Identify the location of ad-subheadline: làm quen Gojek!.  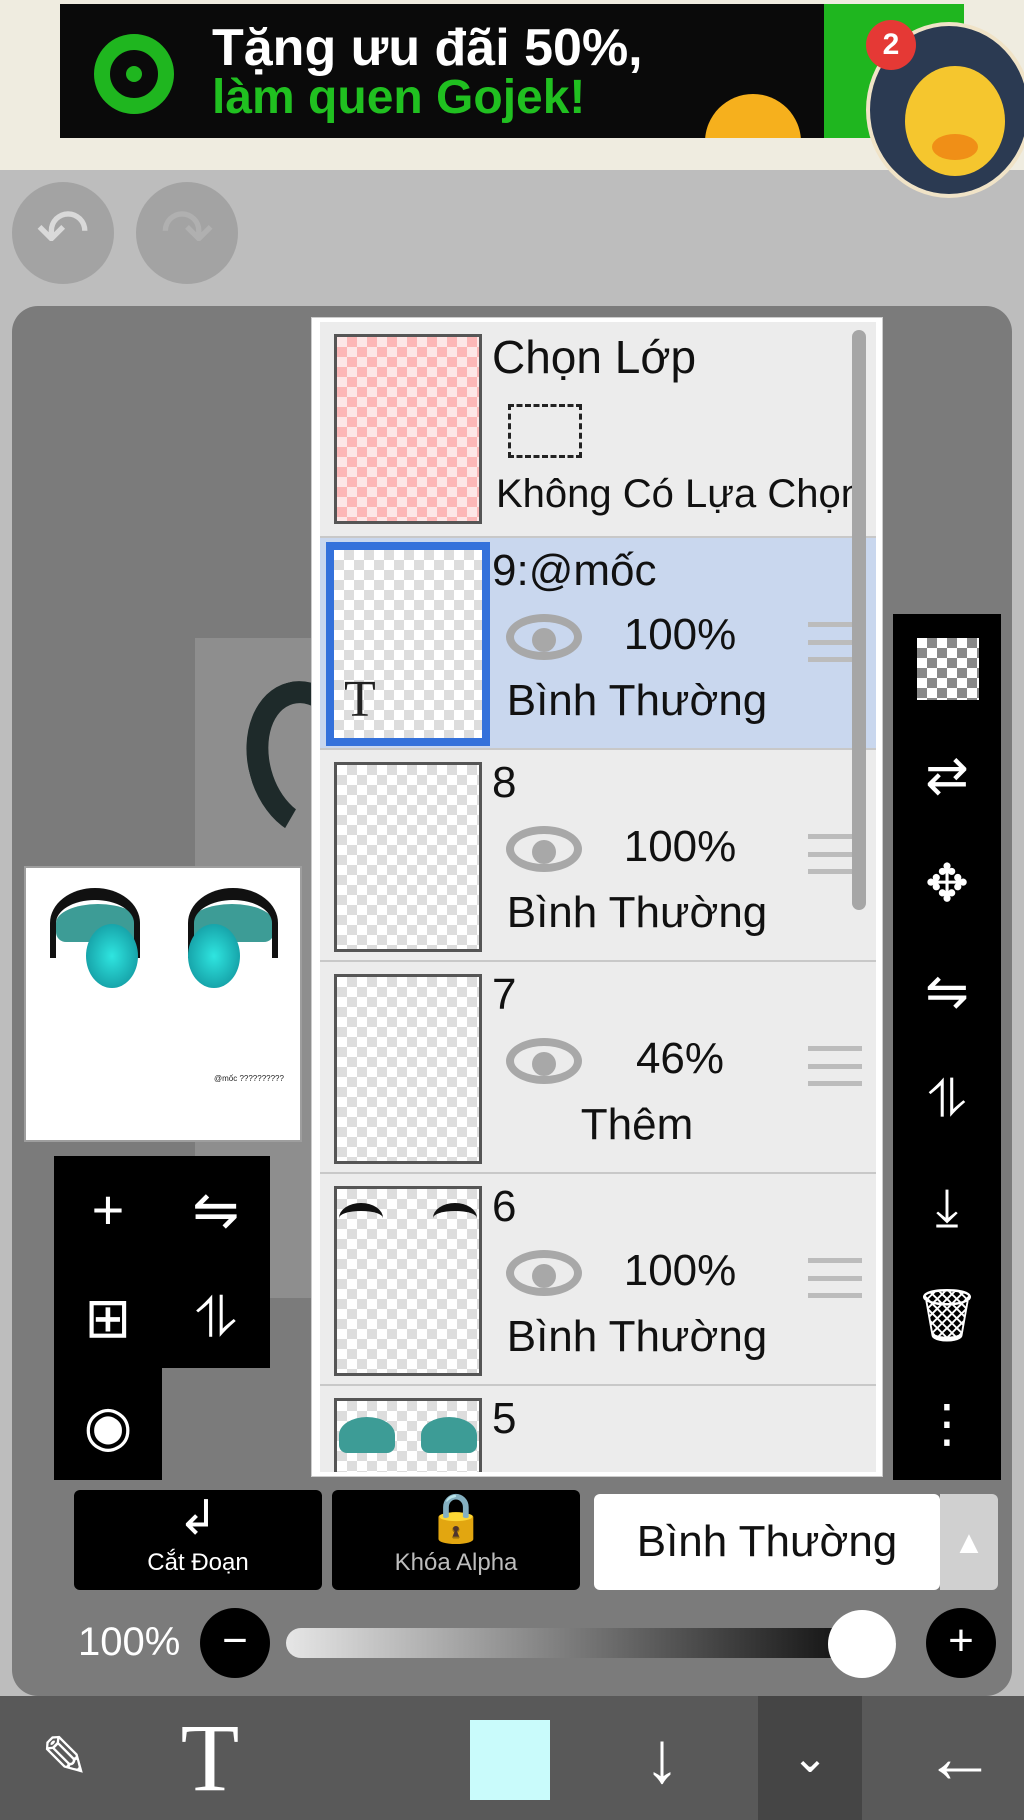
(399, 97).